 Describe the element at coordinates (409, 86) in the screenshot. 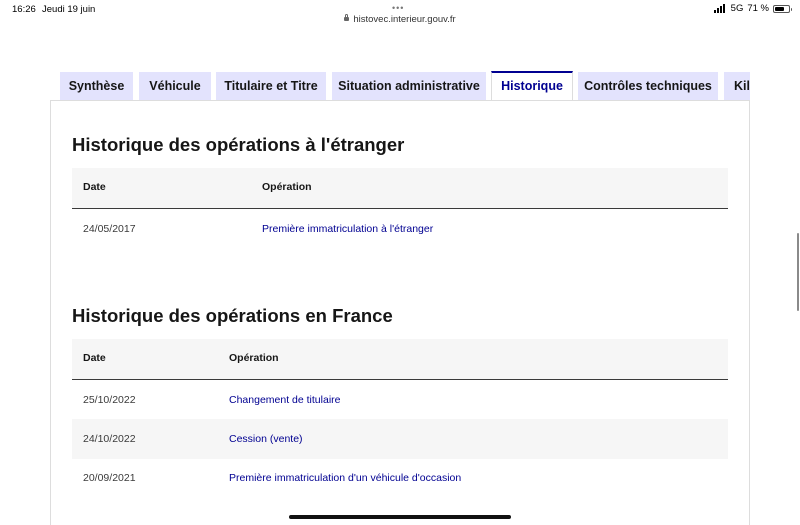

I see `tab-situation-administrative: Situation administrative` at that location.